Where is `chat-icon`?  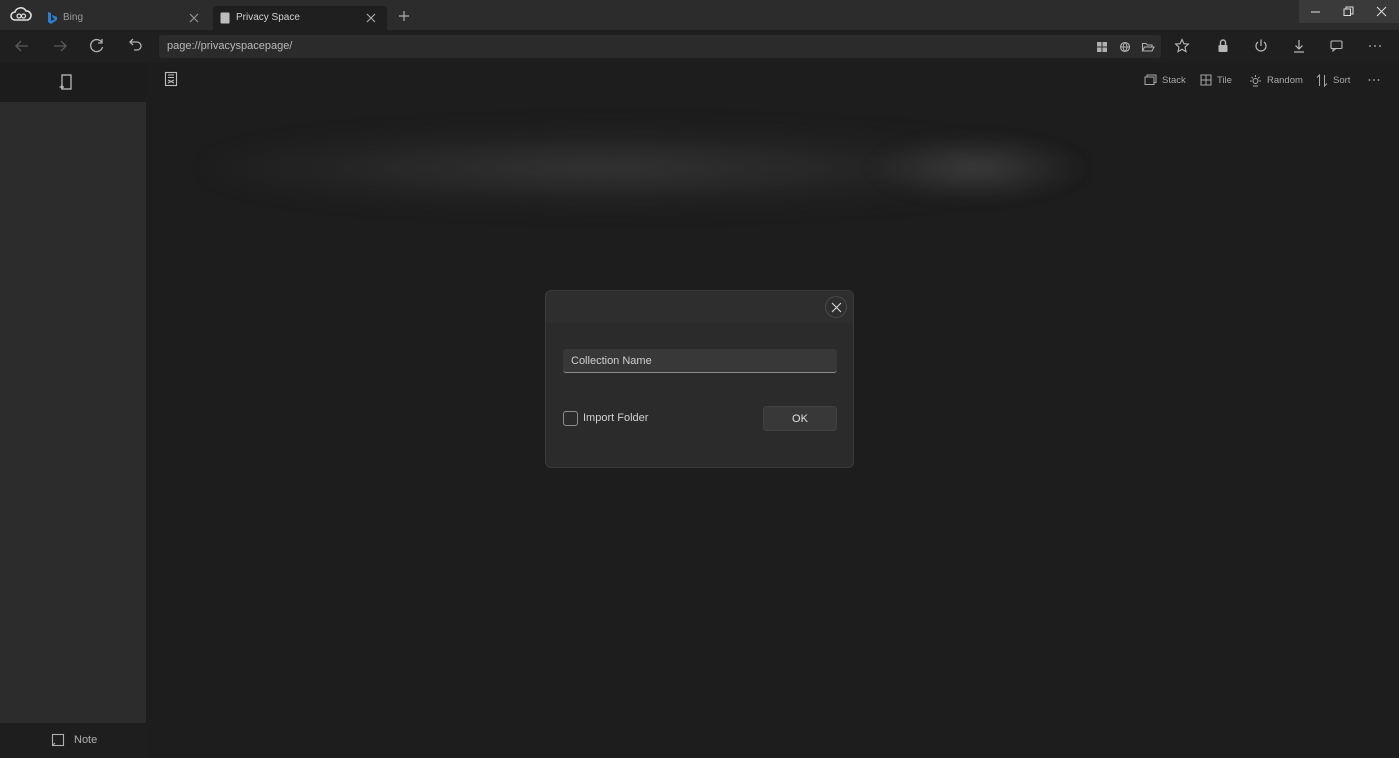
chat-icon is located at coordinates (1337, 46).